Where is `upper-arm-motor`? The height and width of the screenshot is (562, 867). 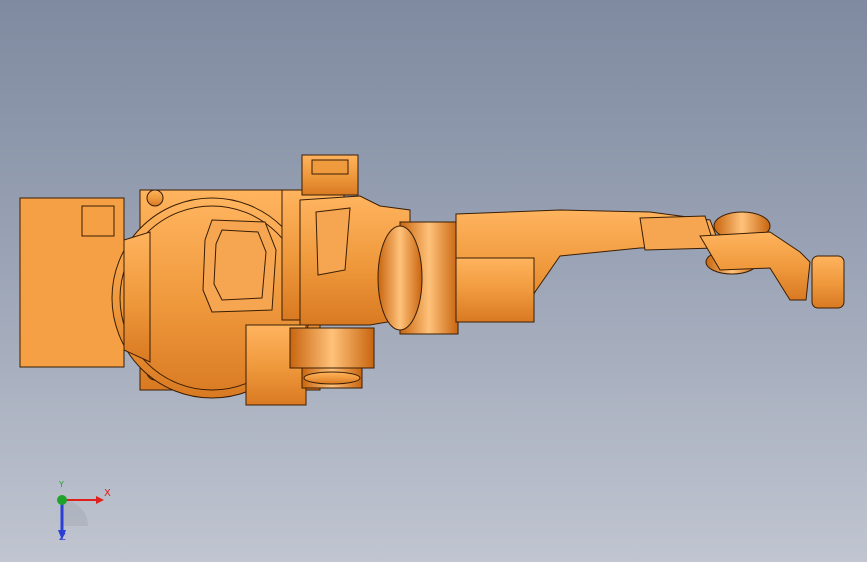
upper-arm-motor is located at coordinates (495, 290).